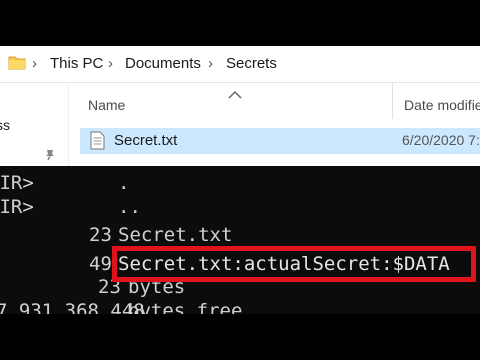 This screenshot has width=480, height=360. I want to click on column-header-name: Name, so click(235, 101).